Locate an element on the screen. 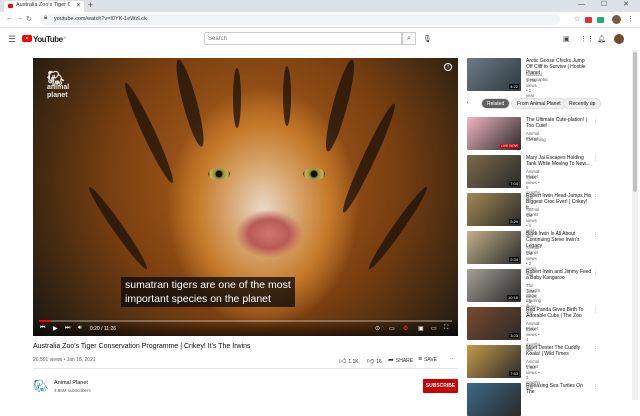 The image size is (640, 416). tiger-eye is located at coordinates (219, 174).